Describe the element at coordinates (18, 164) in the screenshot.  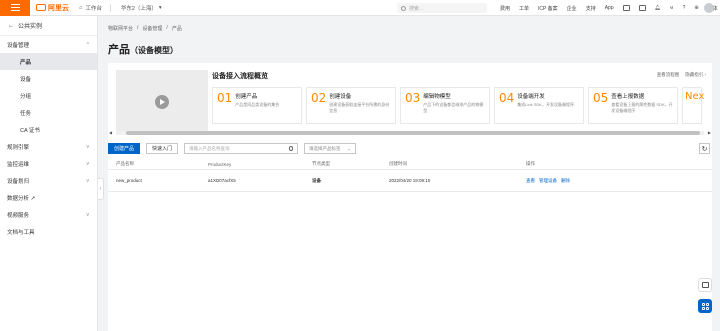
I see `sidebar-label: 监控运维` at that location.